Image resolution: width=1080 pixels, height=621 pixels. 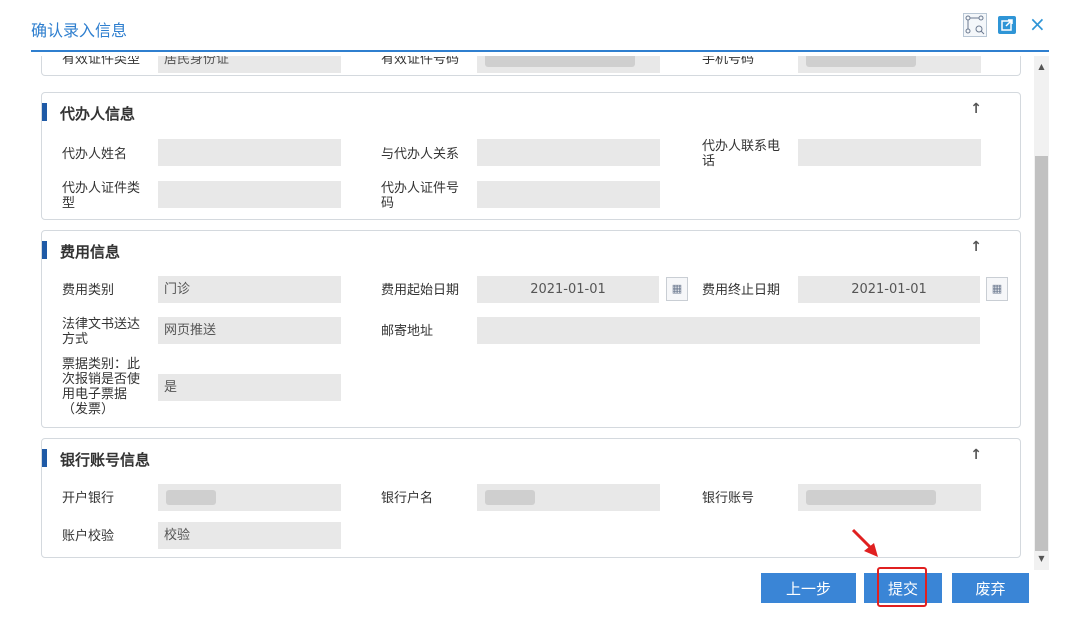 I want to click on close-icon: ×, so click(x=1037, y=24).